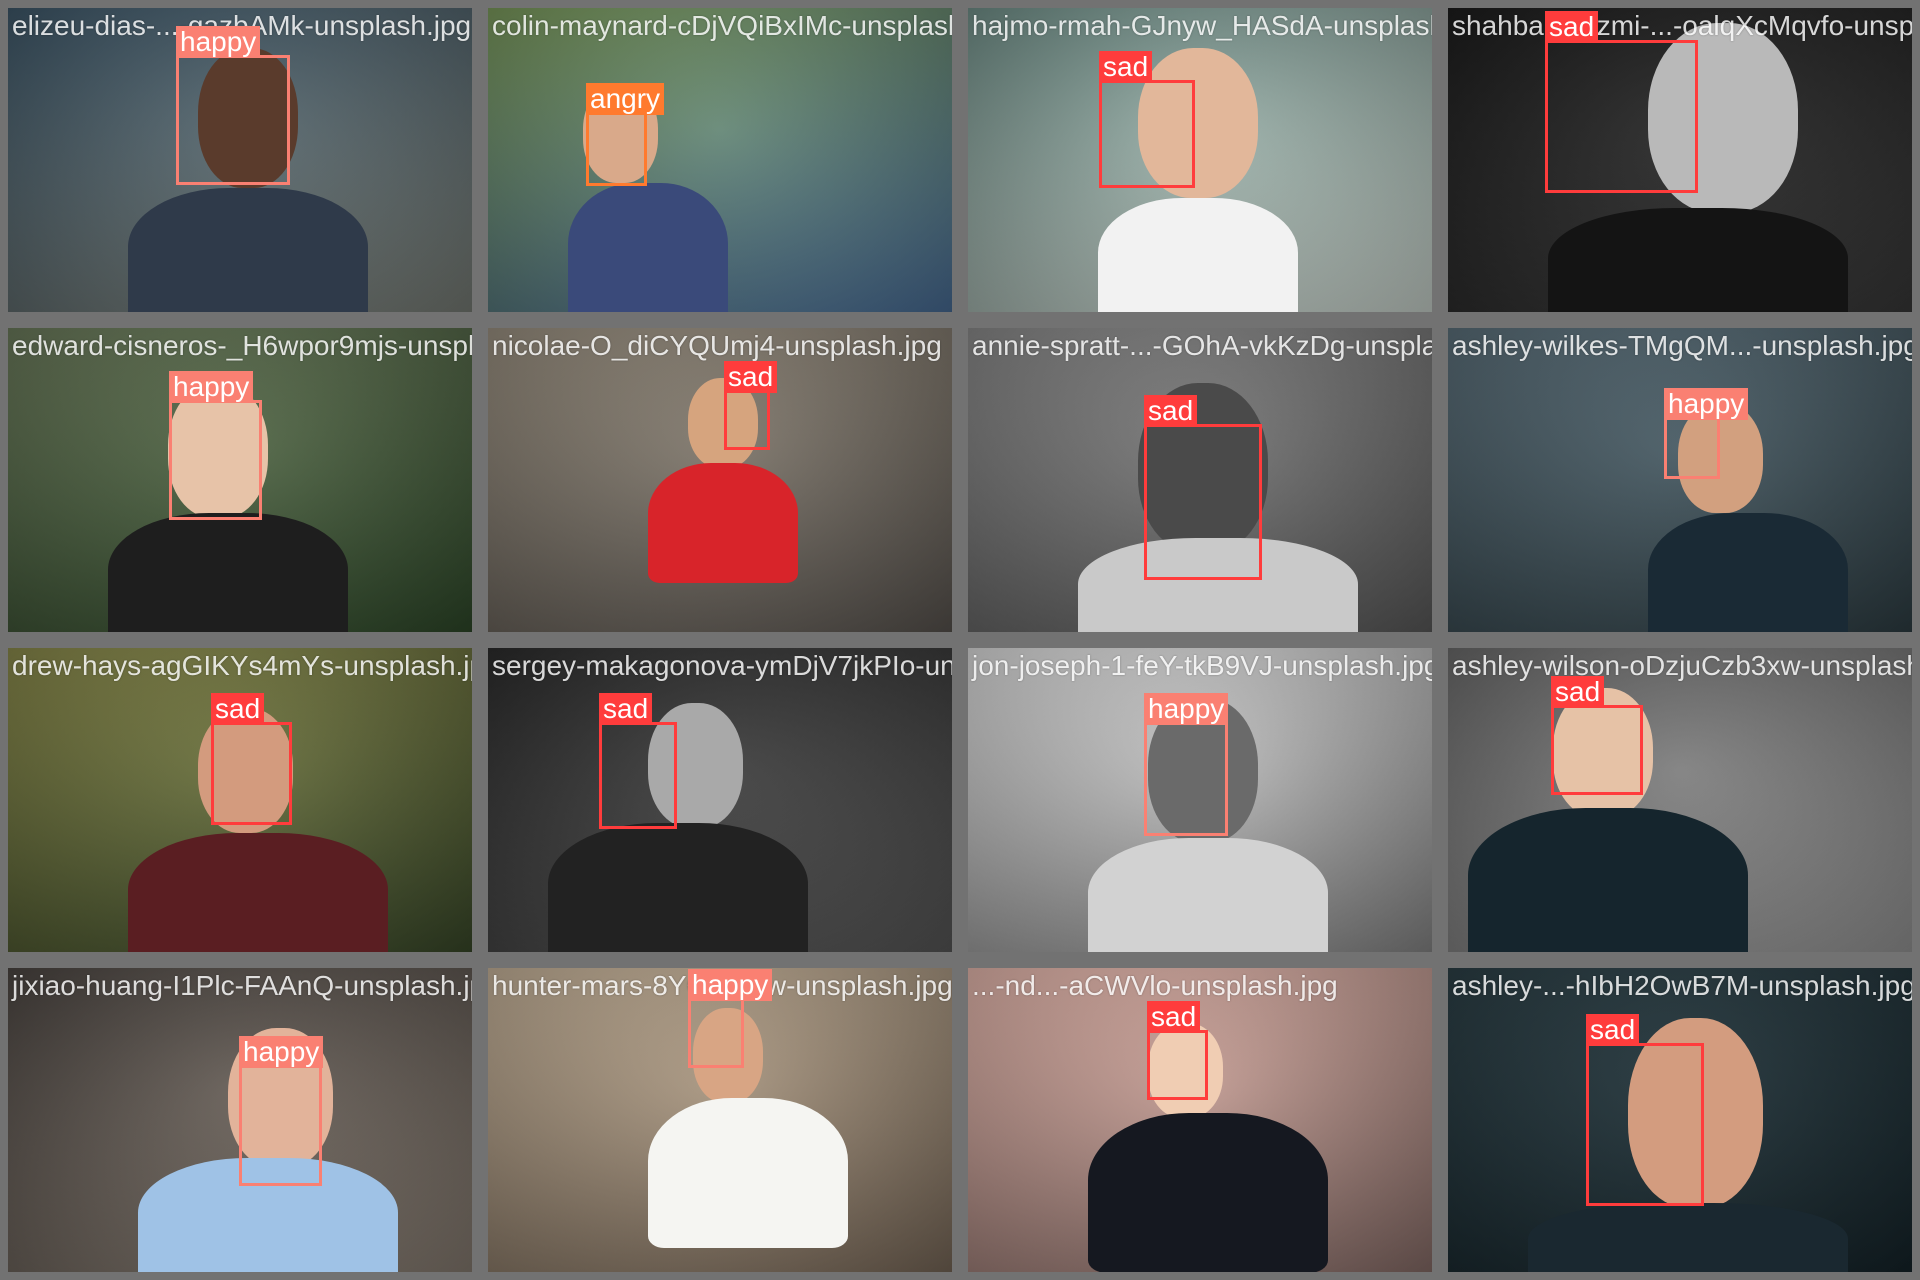 This screenshot has height=1280, width=1920. I want to click on image-tile: hajmo-rmah-GJnyw_HASdA-unsplash.jpg sad, so click(1200, 160).